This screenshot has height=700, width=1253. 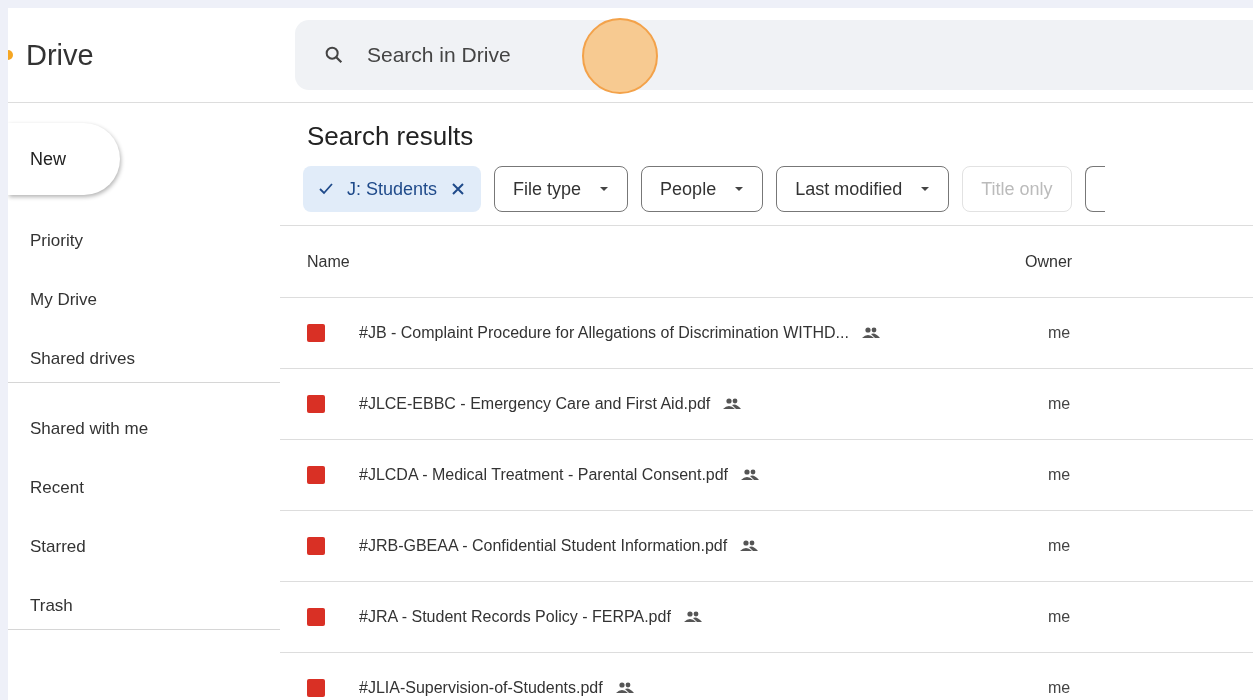 What do you see at coordinates (481, 688) in the screenshot?
I see `file-name: #JLIA-Supervision-of-Students.pdf` at bounding box center [481, 688].